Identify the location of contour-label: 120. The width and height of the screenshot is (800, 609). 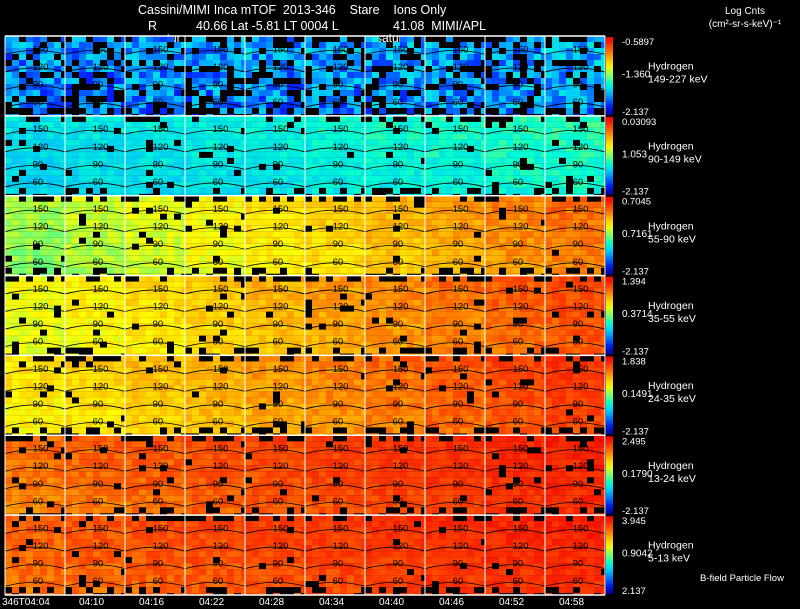
(221, 227).